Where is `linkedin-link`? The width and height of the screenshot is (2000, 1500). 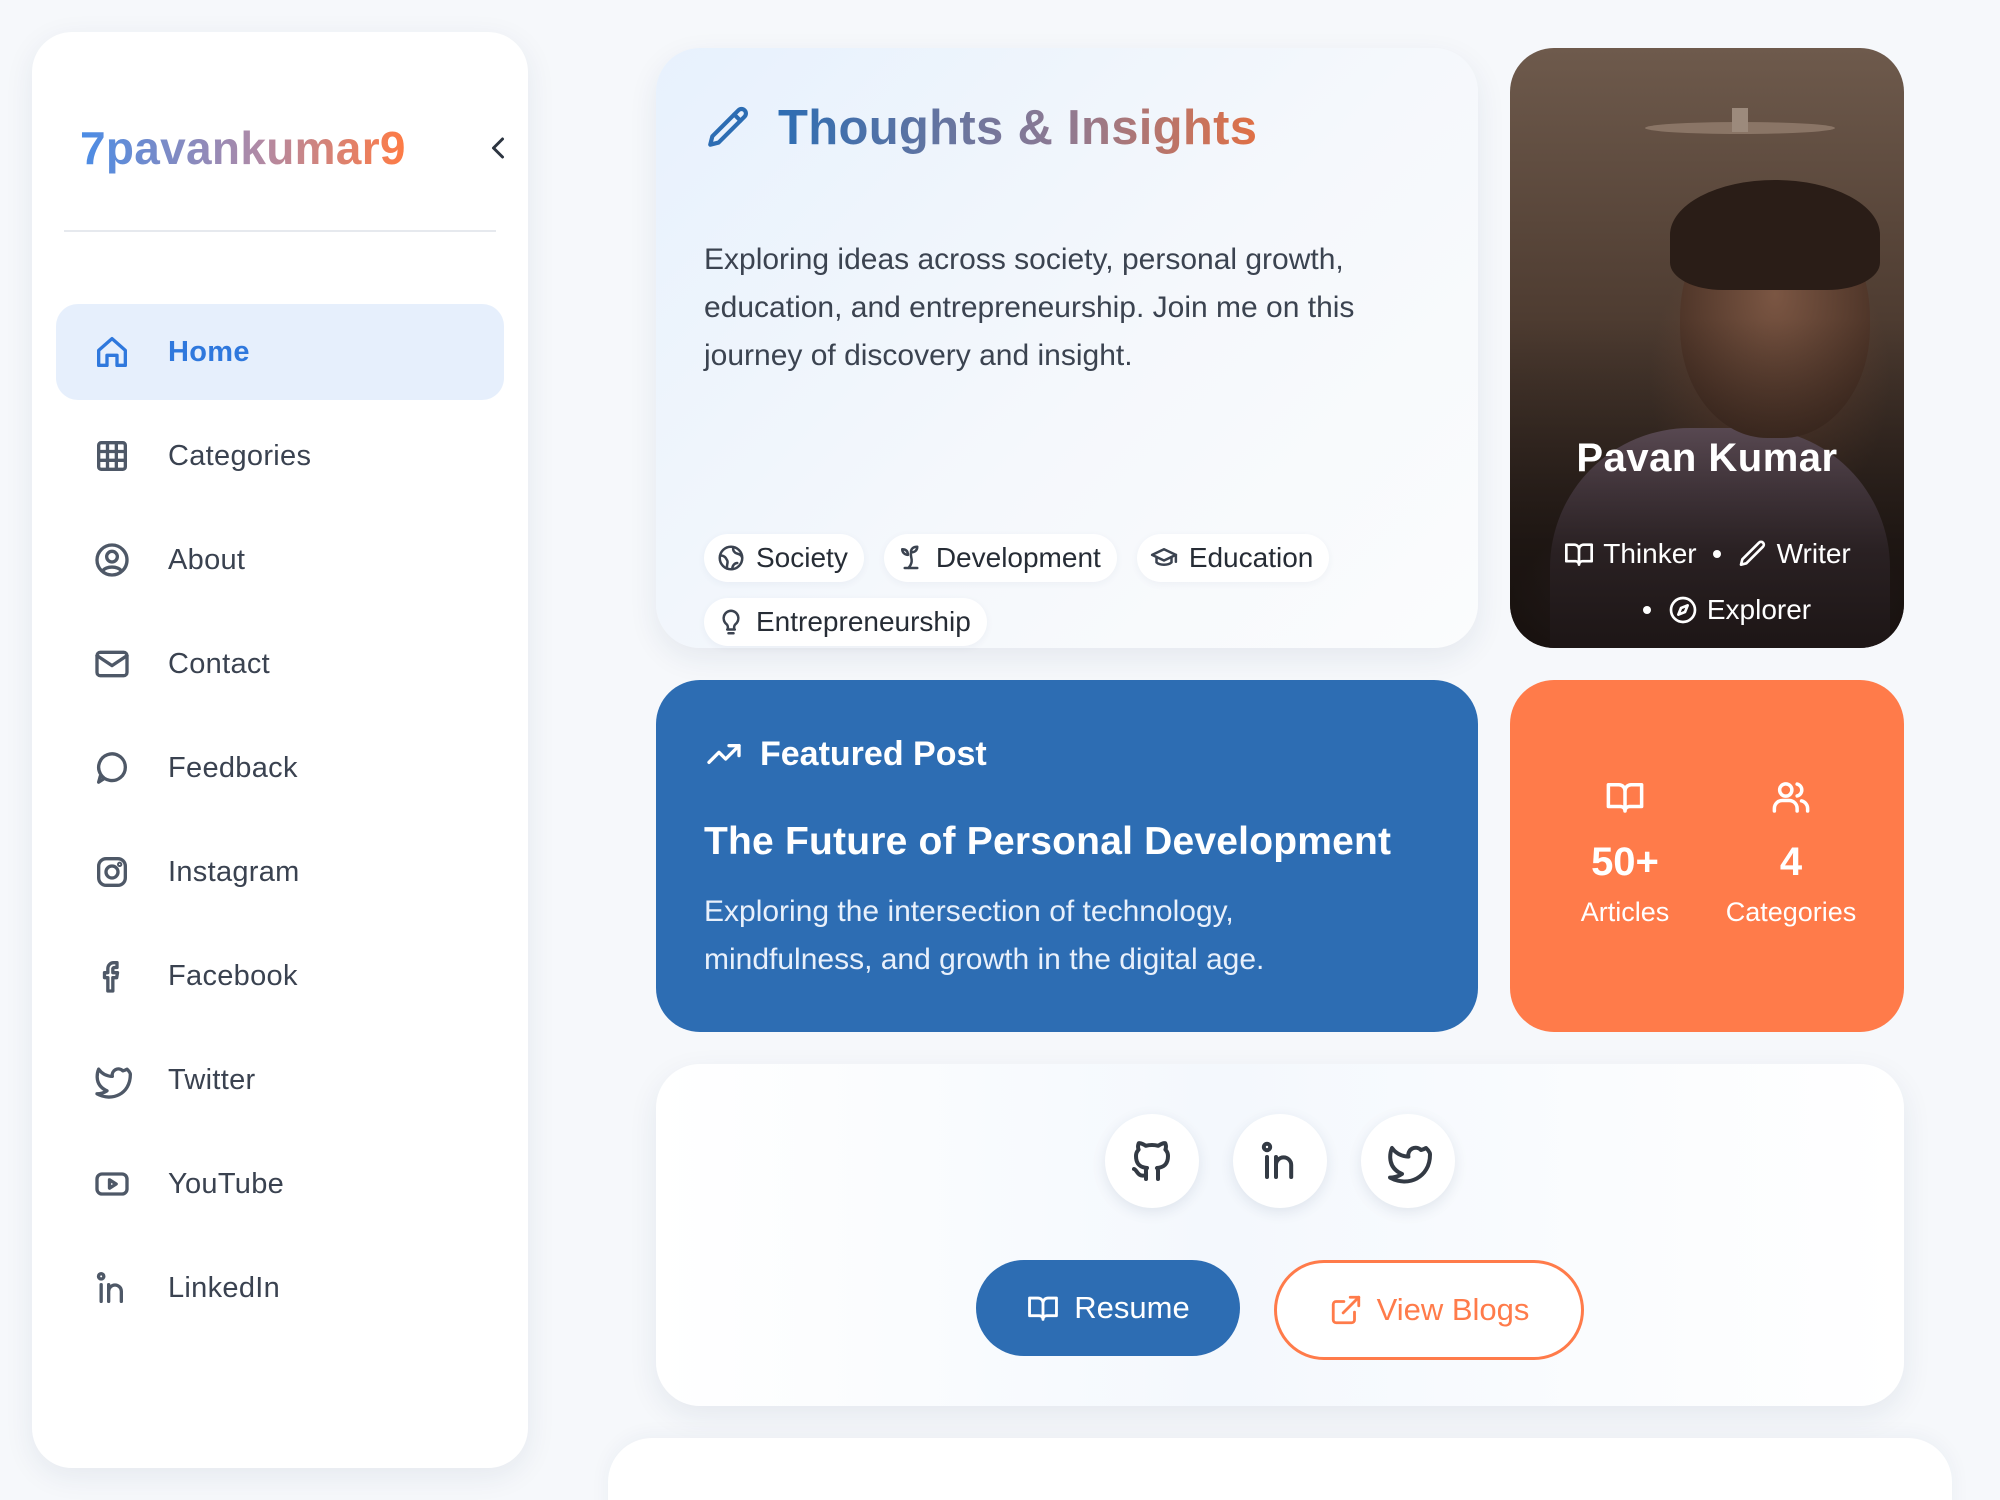
linkedin-link is located at coordinates (1280, 1161).